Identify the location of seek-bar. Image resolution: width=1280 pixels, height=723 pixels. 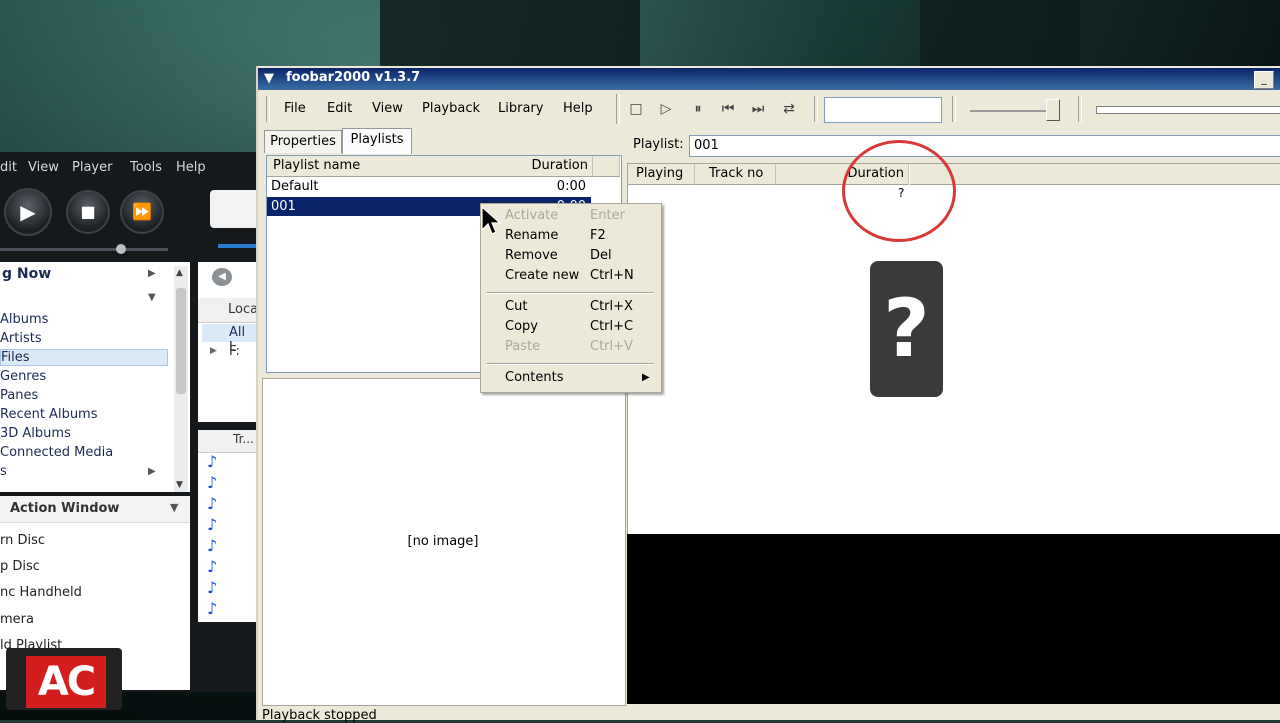
(1188, 110).